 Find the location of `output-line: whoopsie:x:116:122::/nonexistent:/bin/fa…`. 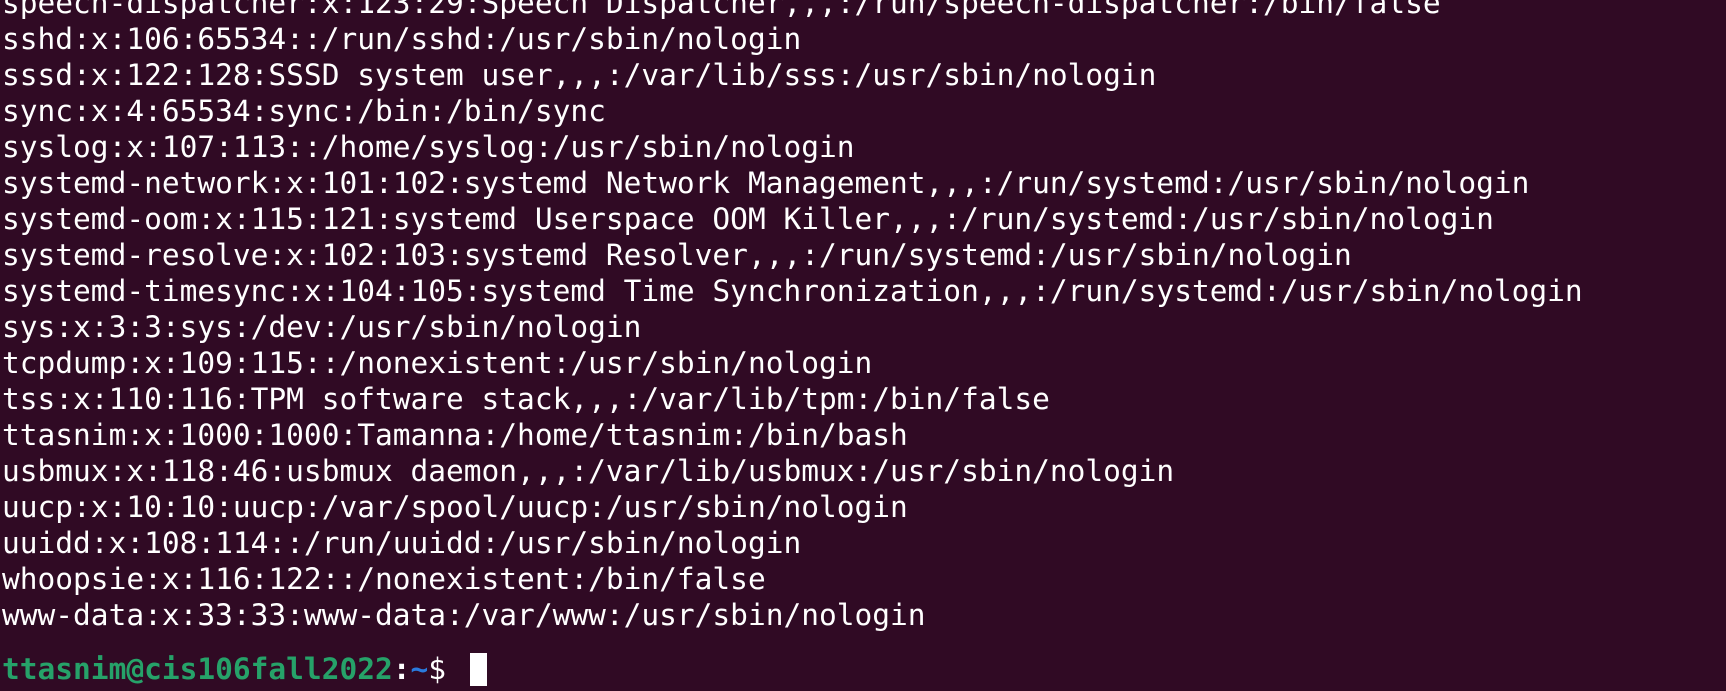

output-line: whoopsie:x:116:122::/nonexistent:/bin/fa… is located at coordinates (384, 579).